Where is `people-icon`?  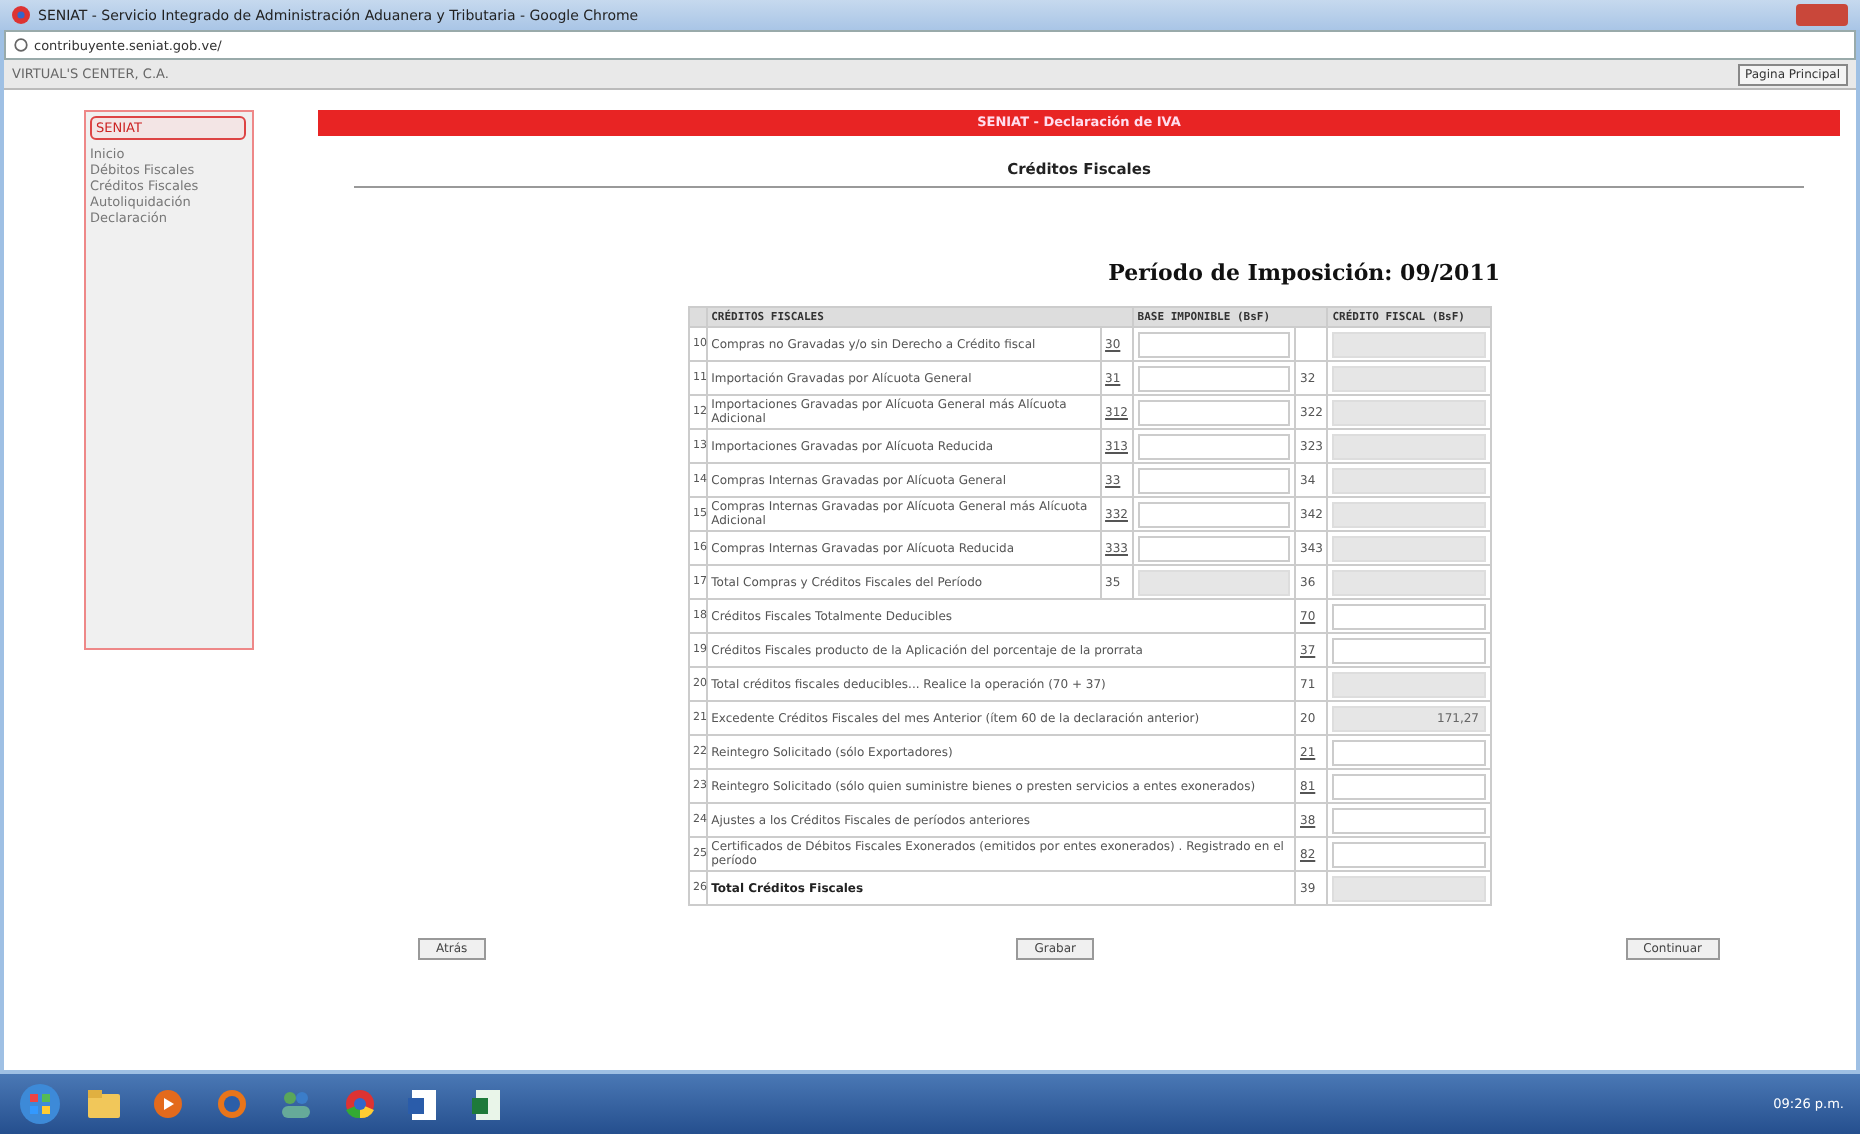
people-icon is located at coordinates (296, 1105).